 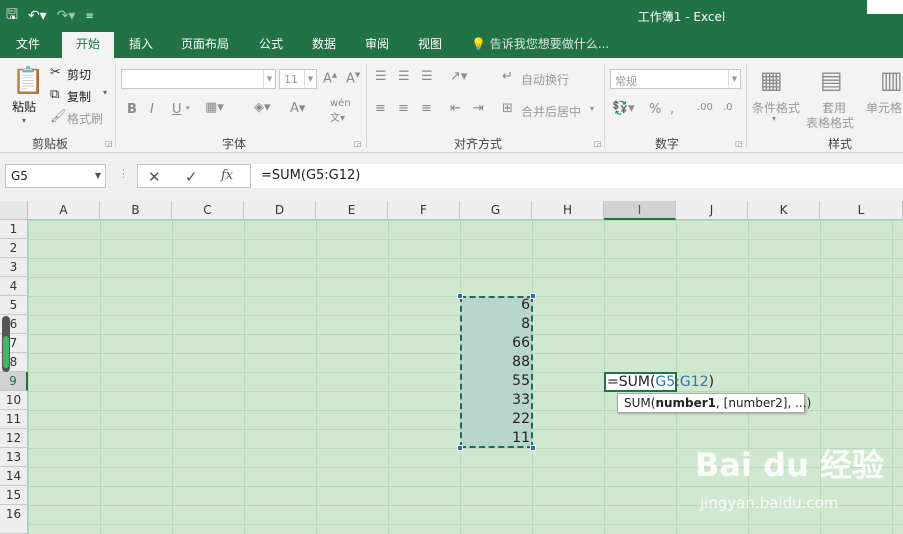 I want to click on cell-g8: 88, so click(x=495, y=362).